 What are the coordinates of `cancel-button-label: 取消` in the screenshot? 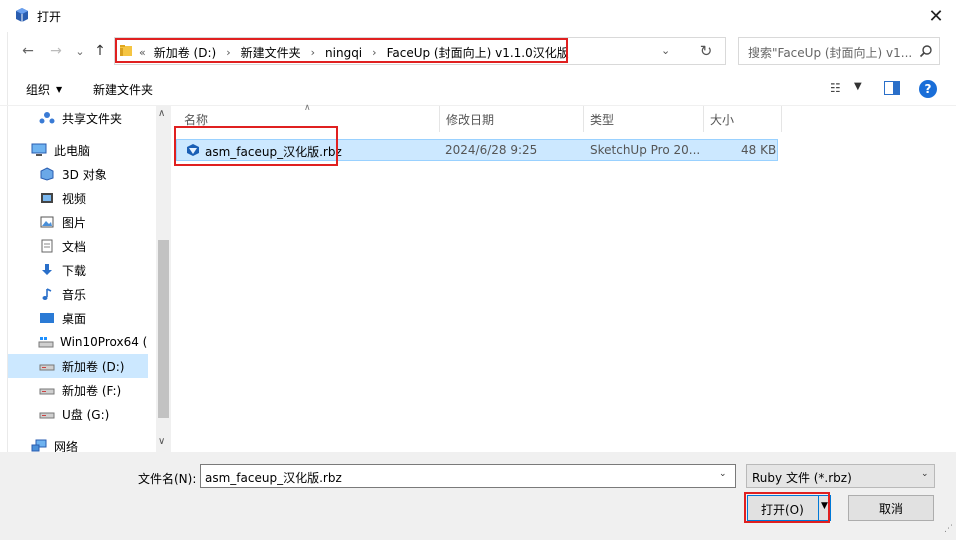 It's located at (890, 508).